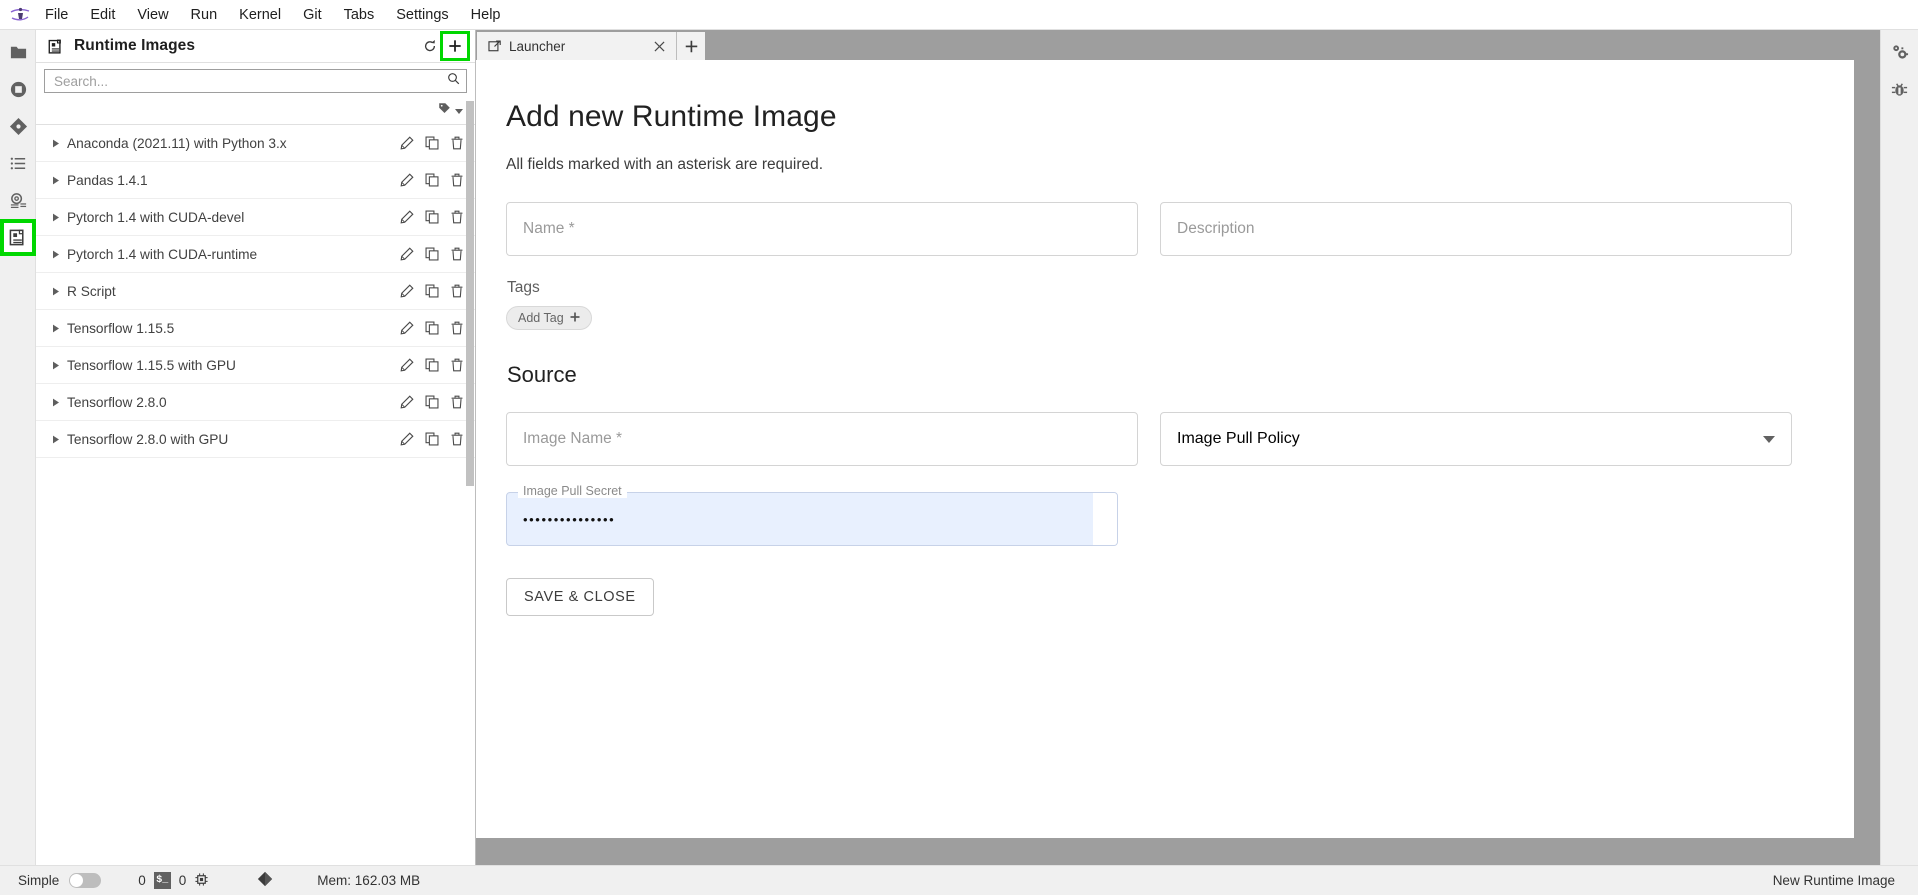 The width and height of the screenshot is (1918, 895). I want to click on extension-manager-icon, so click(18, 200).